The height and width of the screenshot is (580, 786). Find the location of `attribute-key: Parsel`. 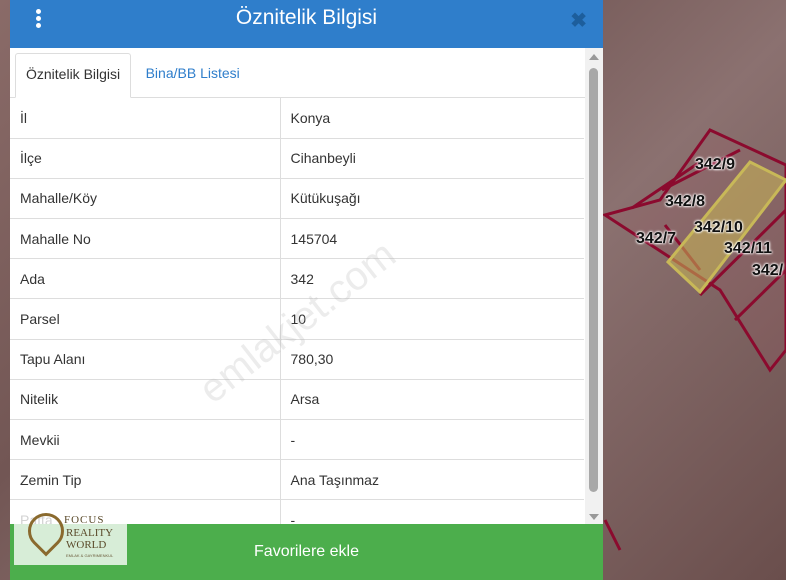

attribute-key: Parsel is located at coordinates (145, 319).